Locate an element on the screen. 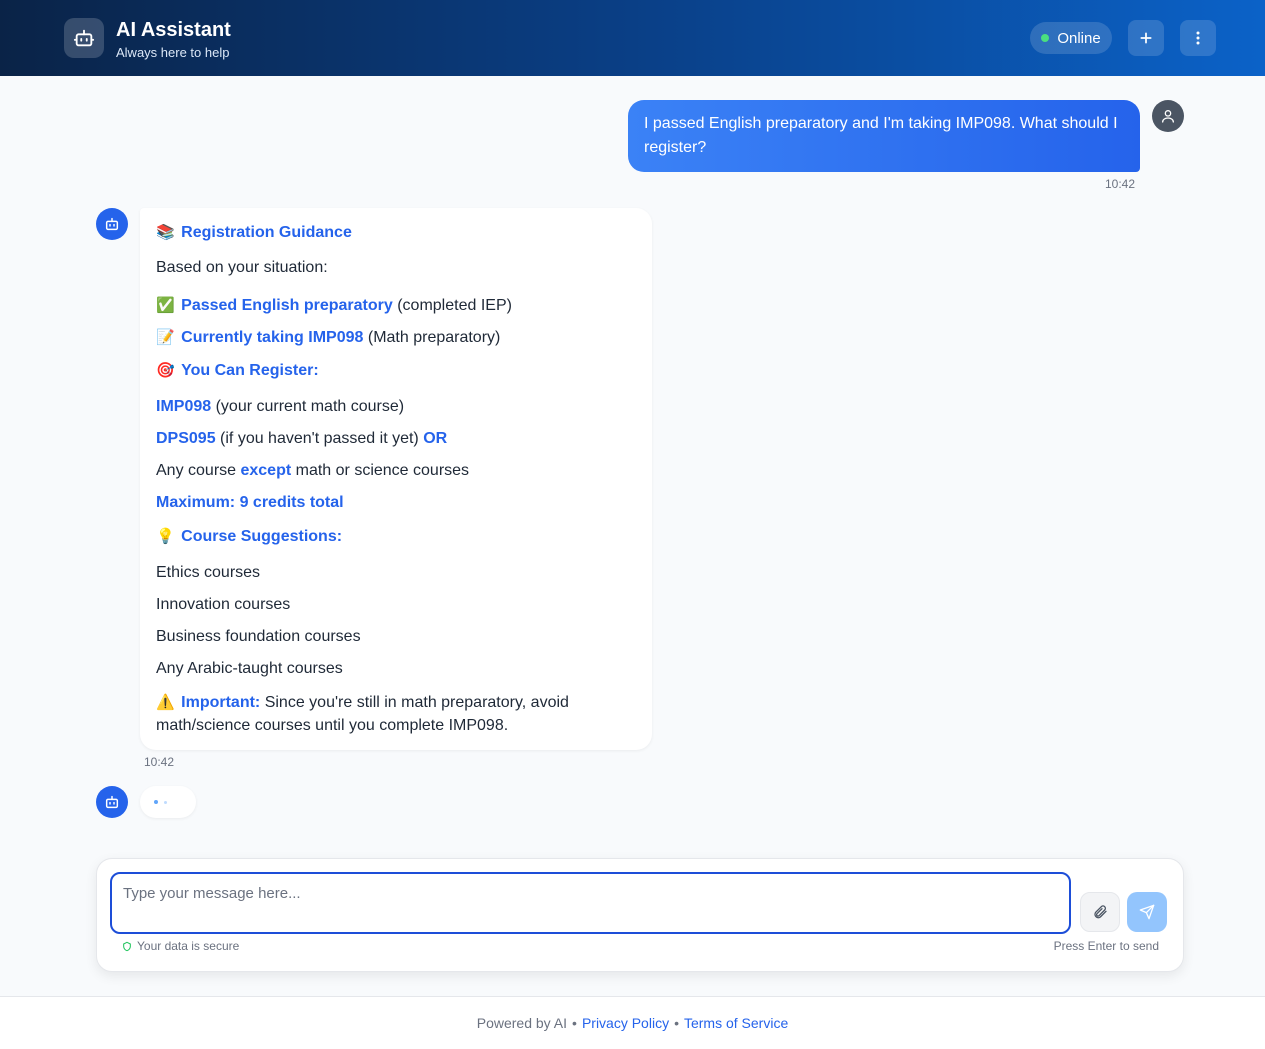 The image size is (1265, 1049). user-icon is located at coordinates (1168, 116).